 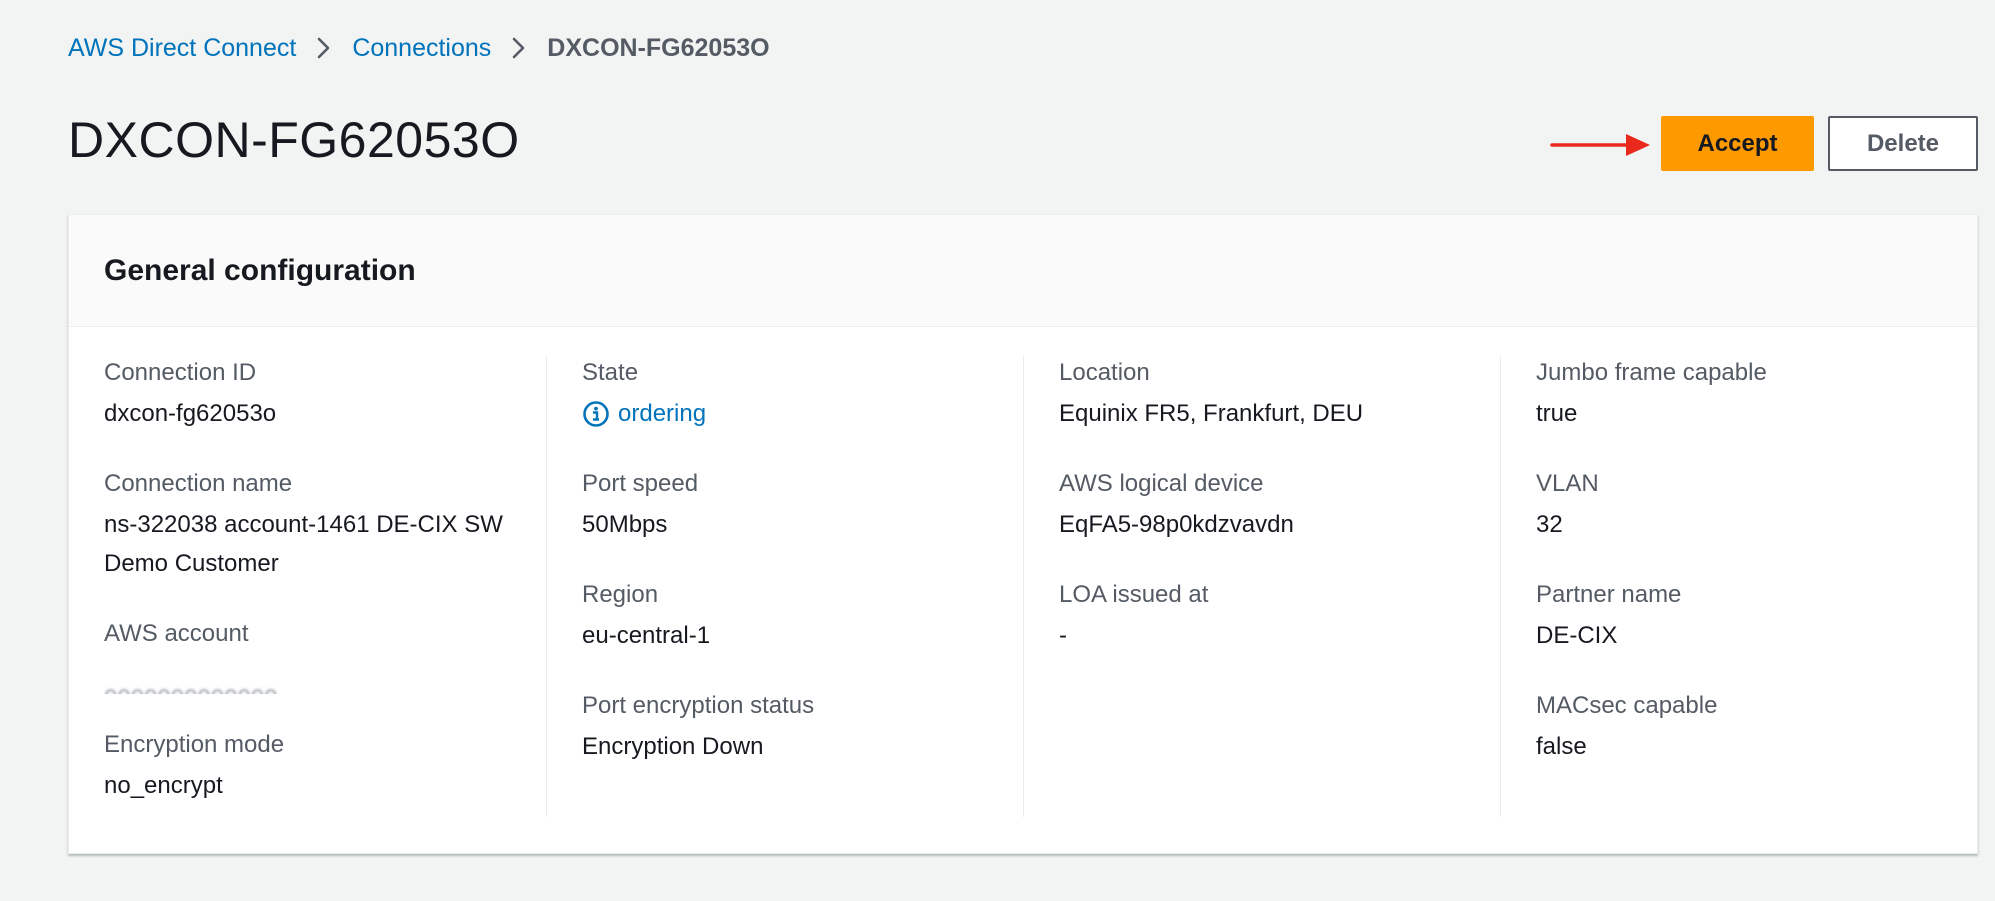 What do you see at coordinates (1561, 746) in the screenshot?
I see `kv-value: false` at bounding box center [1561, 746].